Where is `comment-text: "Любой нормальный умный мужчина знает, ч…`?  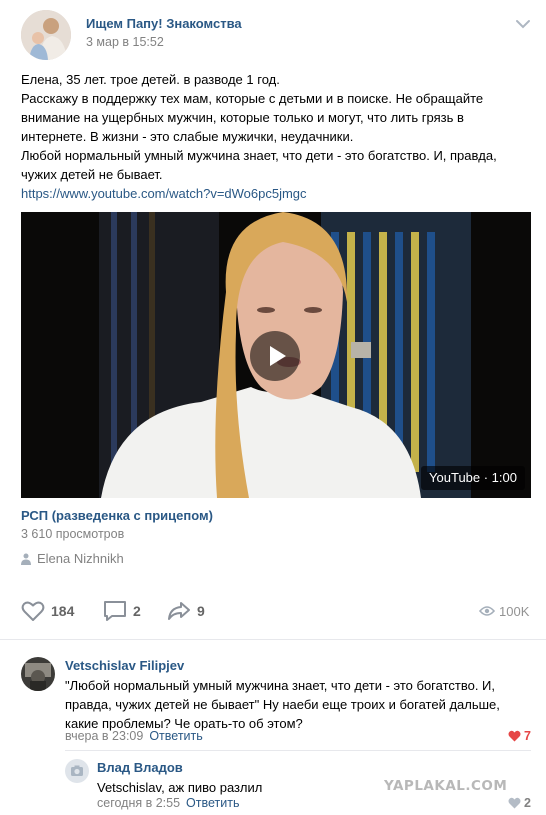
comment-text: "Любой нормальный умный мужчина знает, ч… is located at coordinates (282, 704).